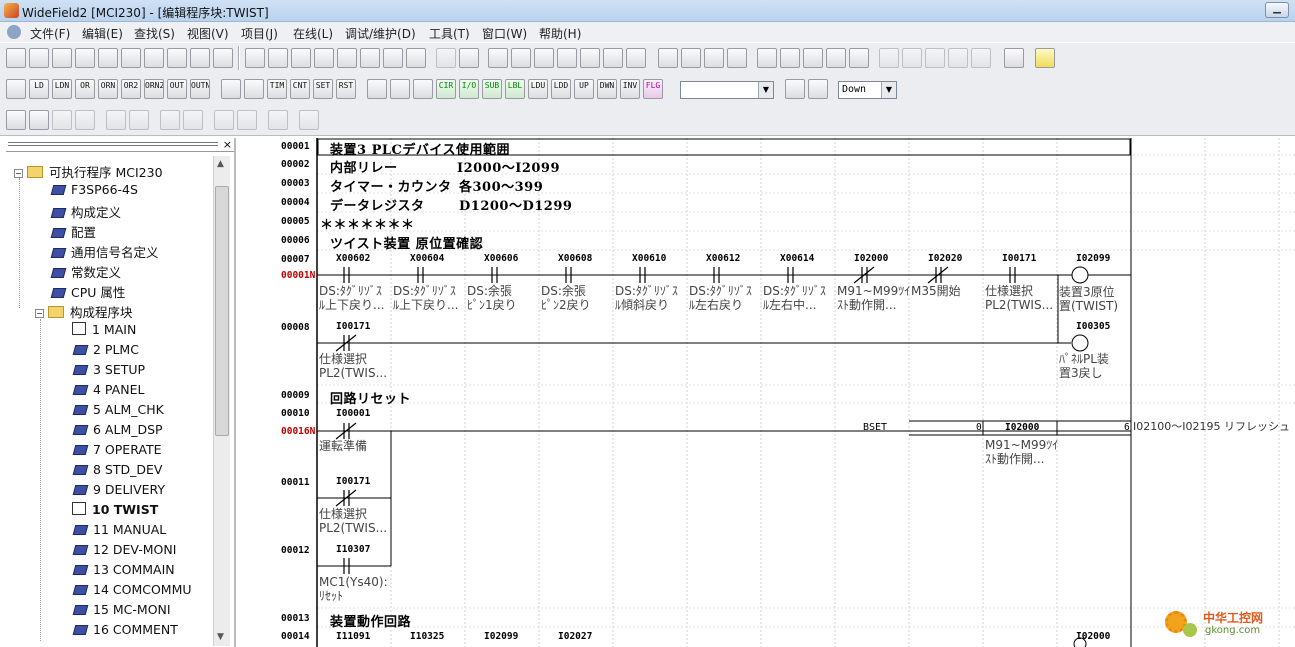 The width and height of the screenshot is (1295, 647). I want to click on open-folder-icon, so click(62, 58).